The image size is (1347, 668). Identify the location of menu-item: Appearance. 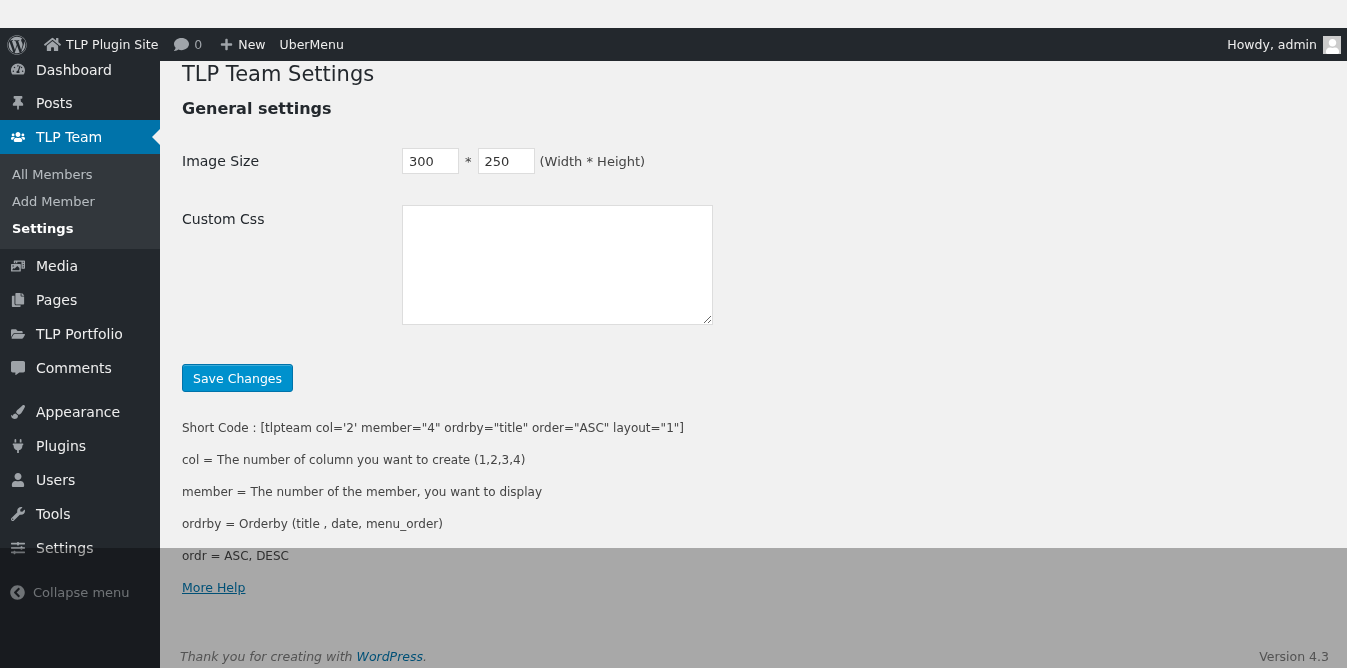
(80, 412).